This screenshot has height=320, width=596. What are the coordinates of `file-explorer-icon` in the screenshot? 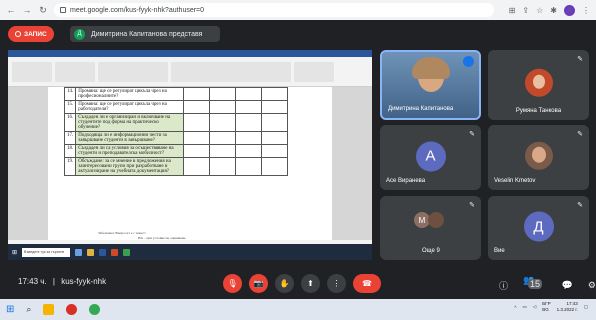 It's located at (49, 309).